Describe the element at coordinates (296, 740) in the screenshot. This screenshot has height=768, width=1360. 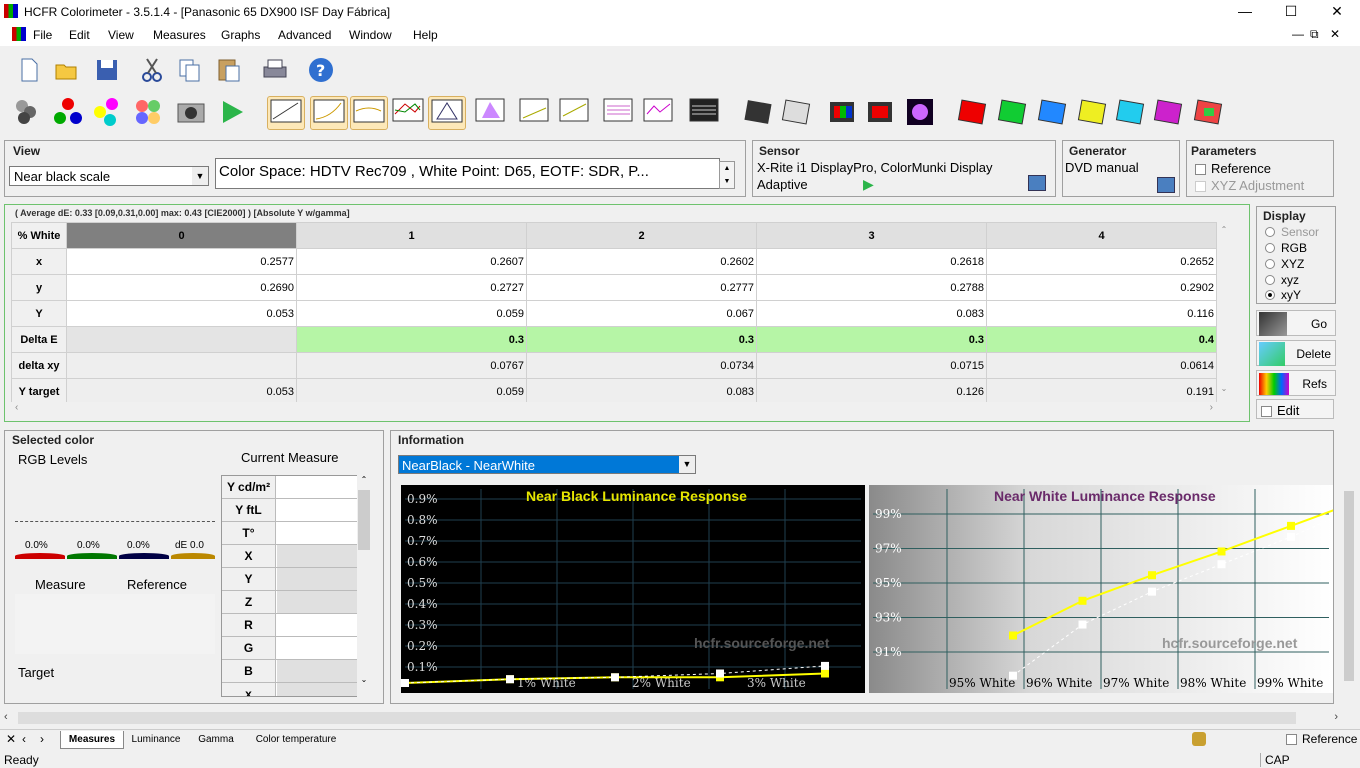
I see `tab-color-temperature: Color temperature` at that location.